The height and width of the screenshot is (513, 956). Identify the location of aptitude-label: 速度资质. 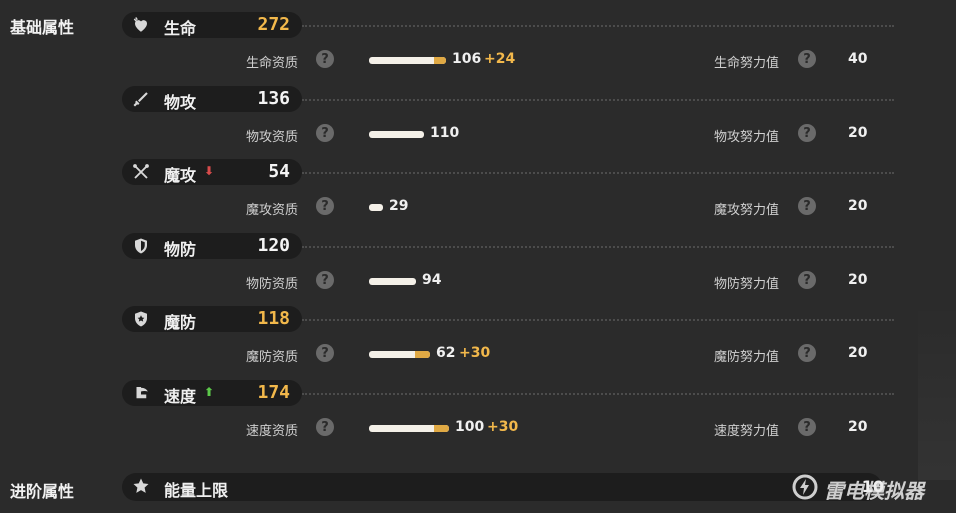
(272, 431).